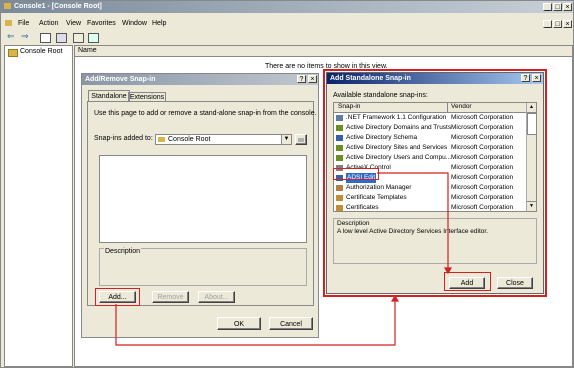 The width and height of the screenshot is (574, 368). I want to click on description-group: Description, so click(203, 267).